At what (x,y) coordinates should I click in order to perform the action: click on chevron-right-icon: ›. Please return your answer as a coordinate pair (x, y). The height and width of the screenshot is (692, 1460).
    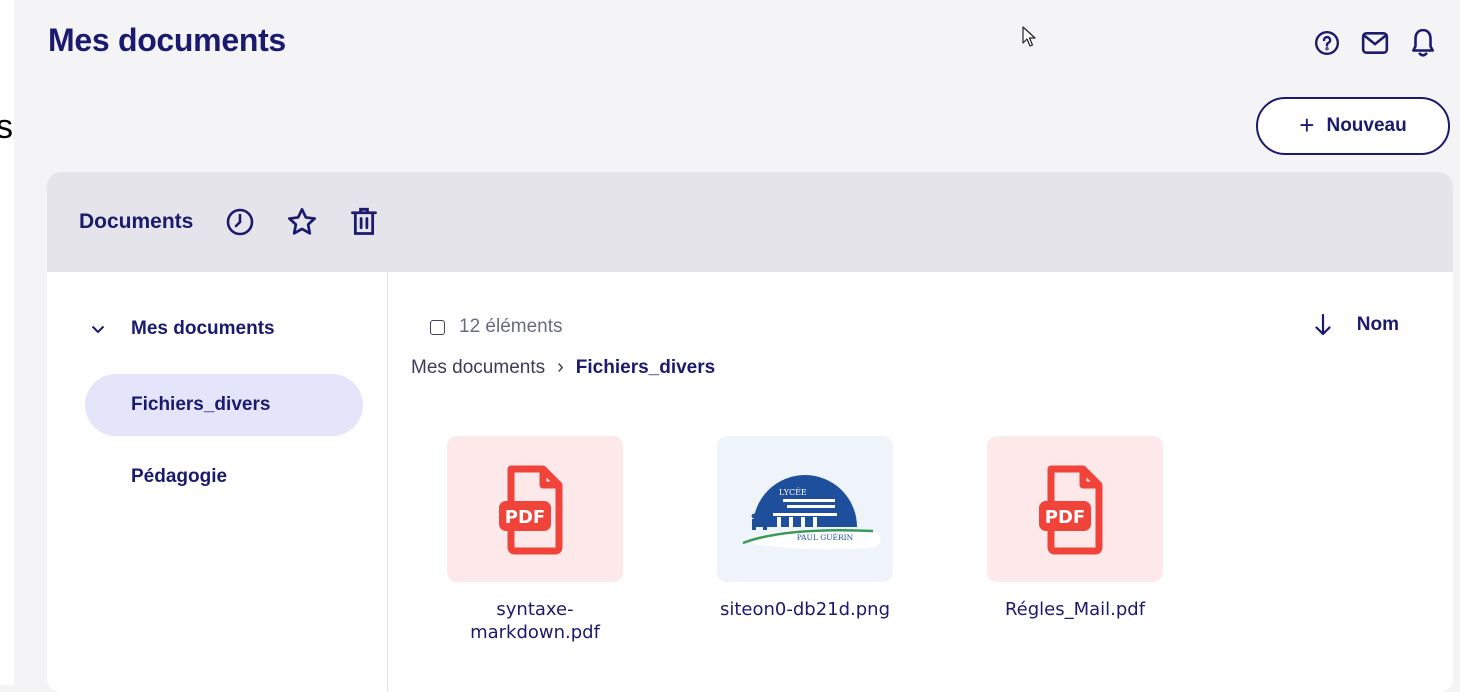
    Looking at the image, I should click on (560, 367).